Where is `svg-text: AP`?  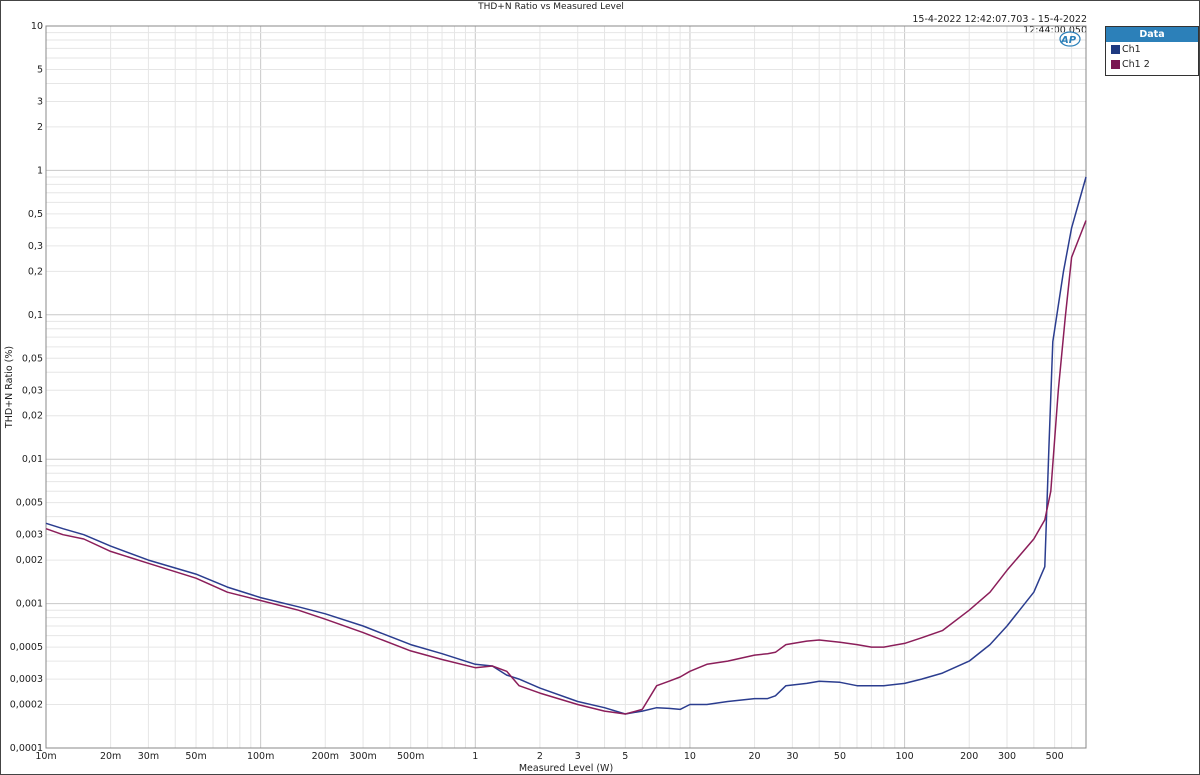
svg-text: AP is located at coordinates (1068, 40).